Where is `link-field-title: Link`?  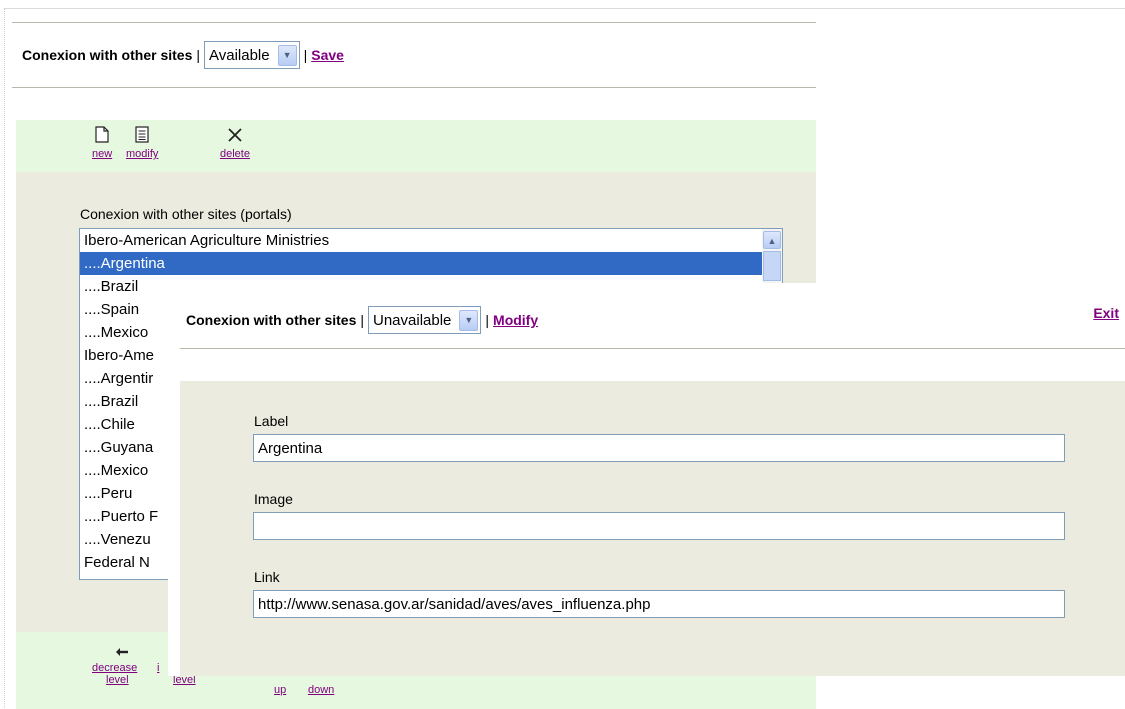 link-field-title: Link is located at coordinates (267, 577).